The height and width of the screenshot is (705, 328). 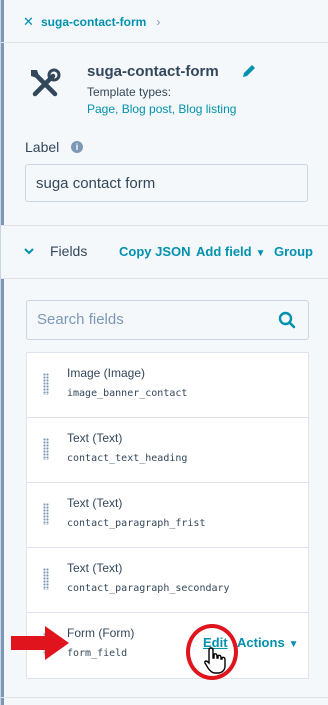 I want to click on label-input: suga contact form, so click(x=166, y=183).